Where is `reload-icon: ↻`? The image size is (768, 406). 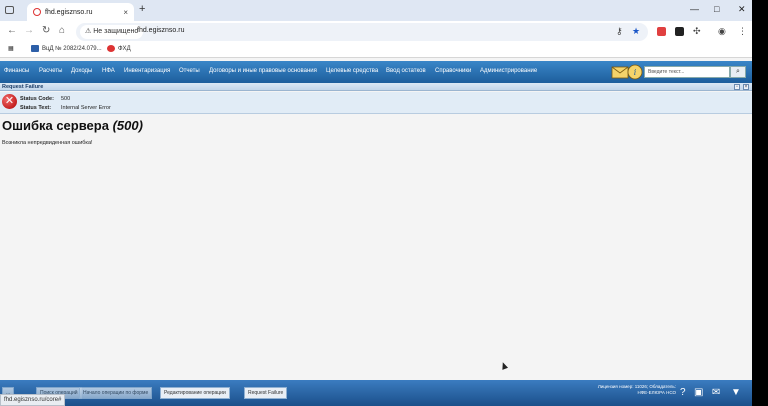 reload-icon: ↻ is located at coordinates (46, 30).